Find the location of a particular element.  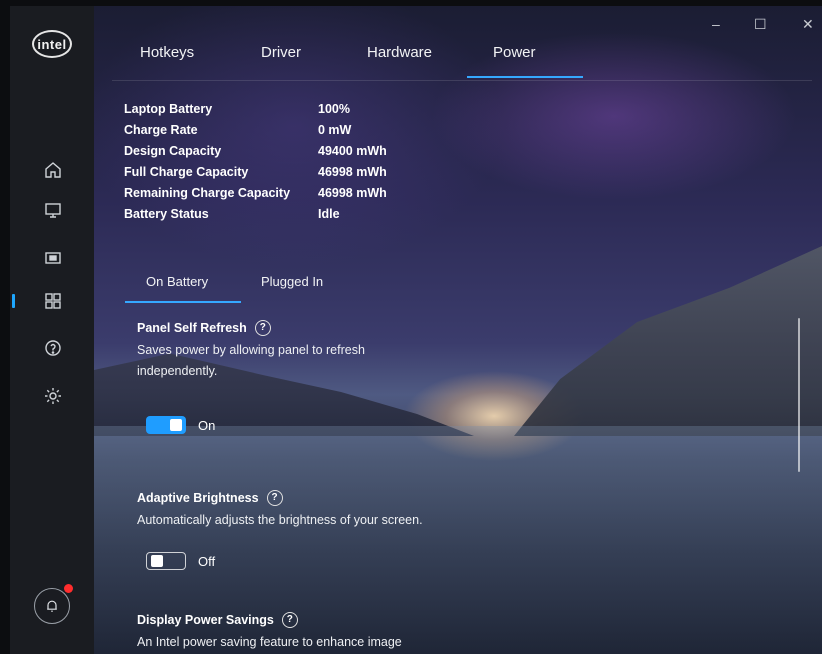

panel-self-refresh-toggle-row: On is located at coordinates (180, 425).